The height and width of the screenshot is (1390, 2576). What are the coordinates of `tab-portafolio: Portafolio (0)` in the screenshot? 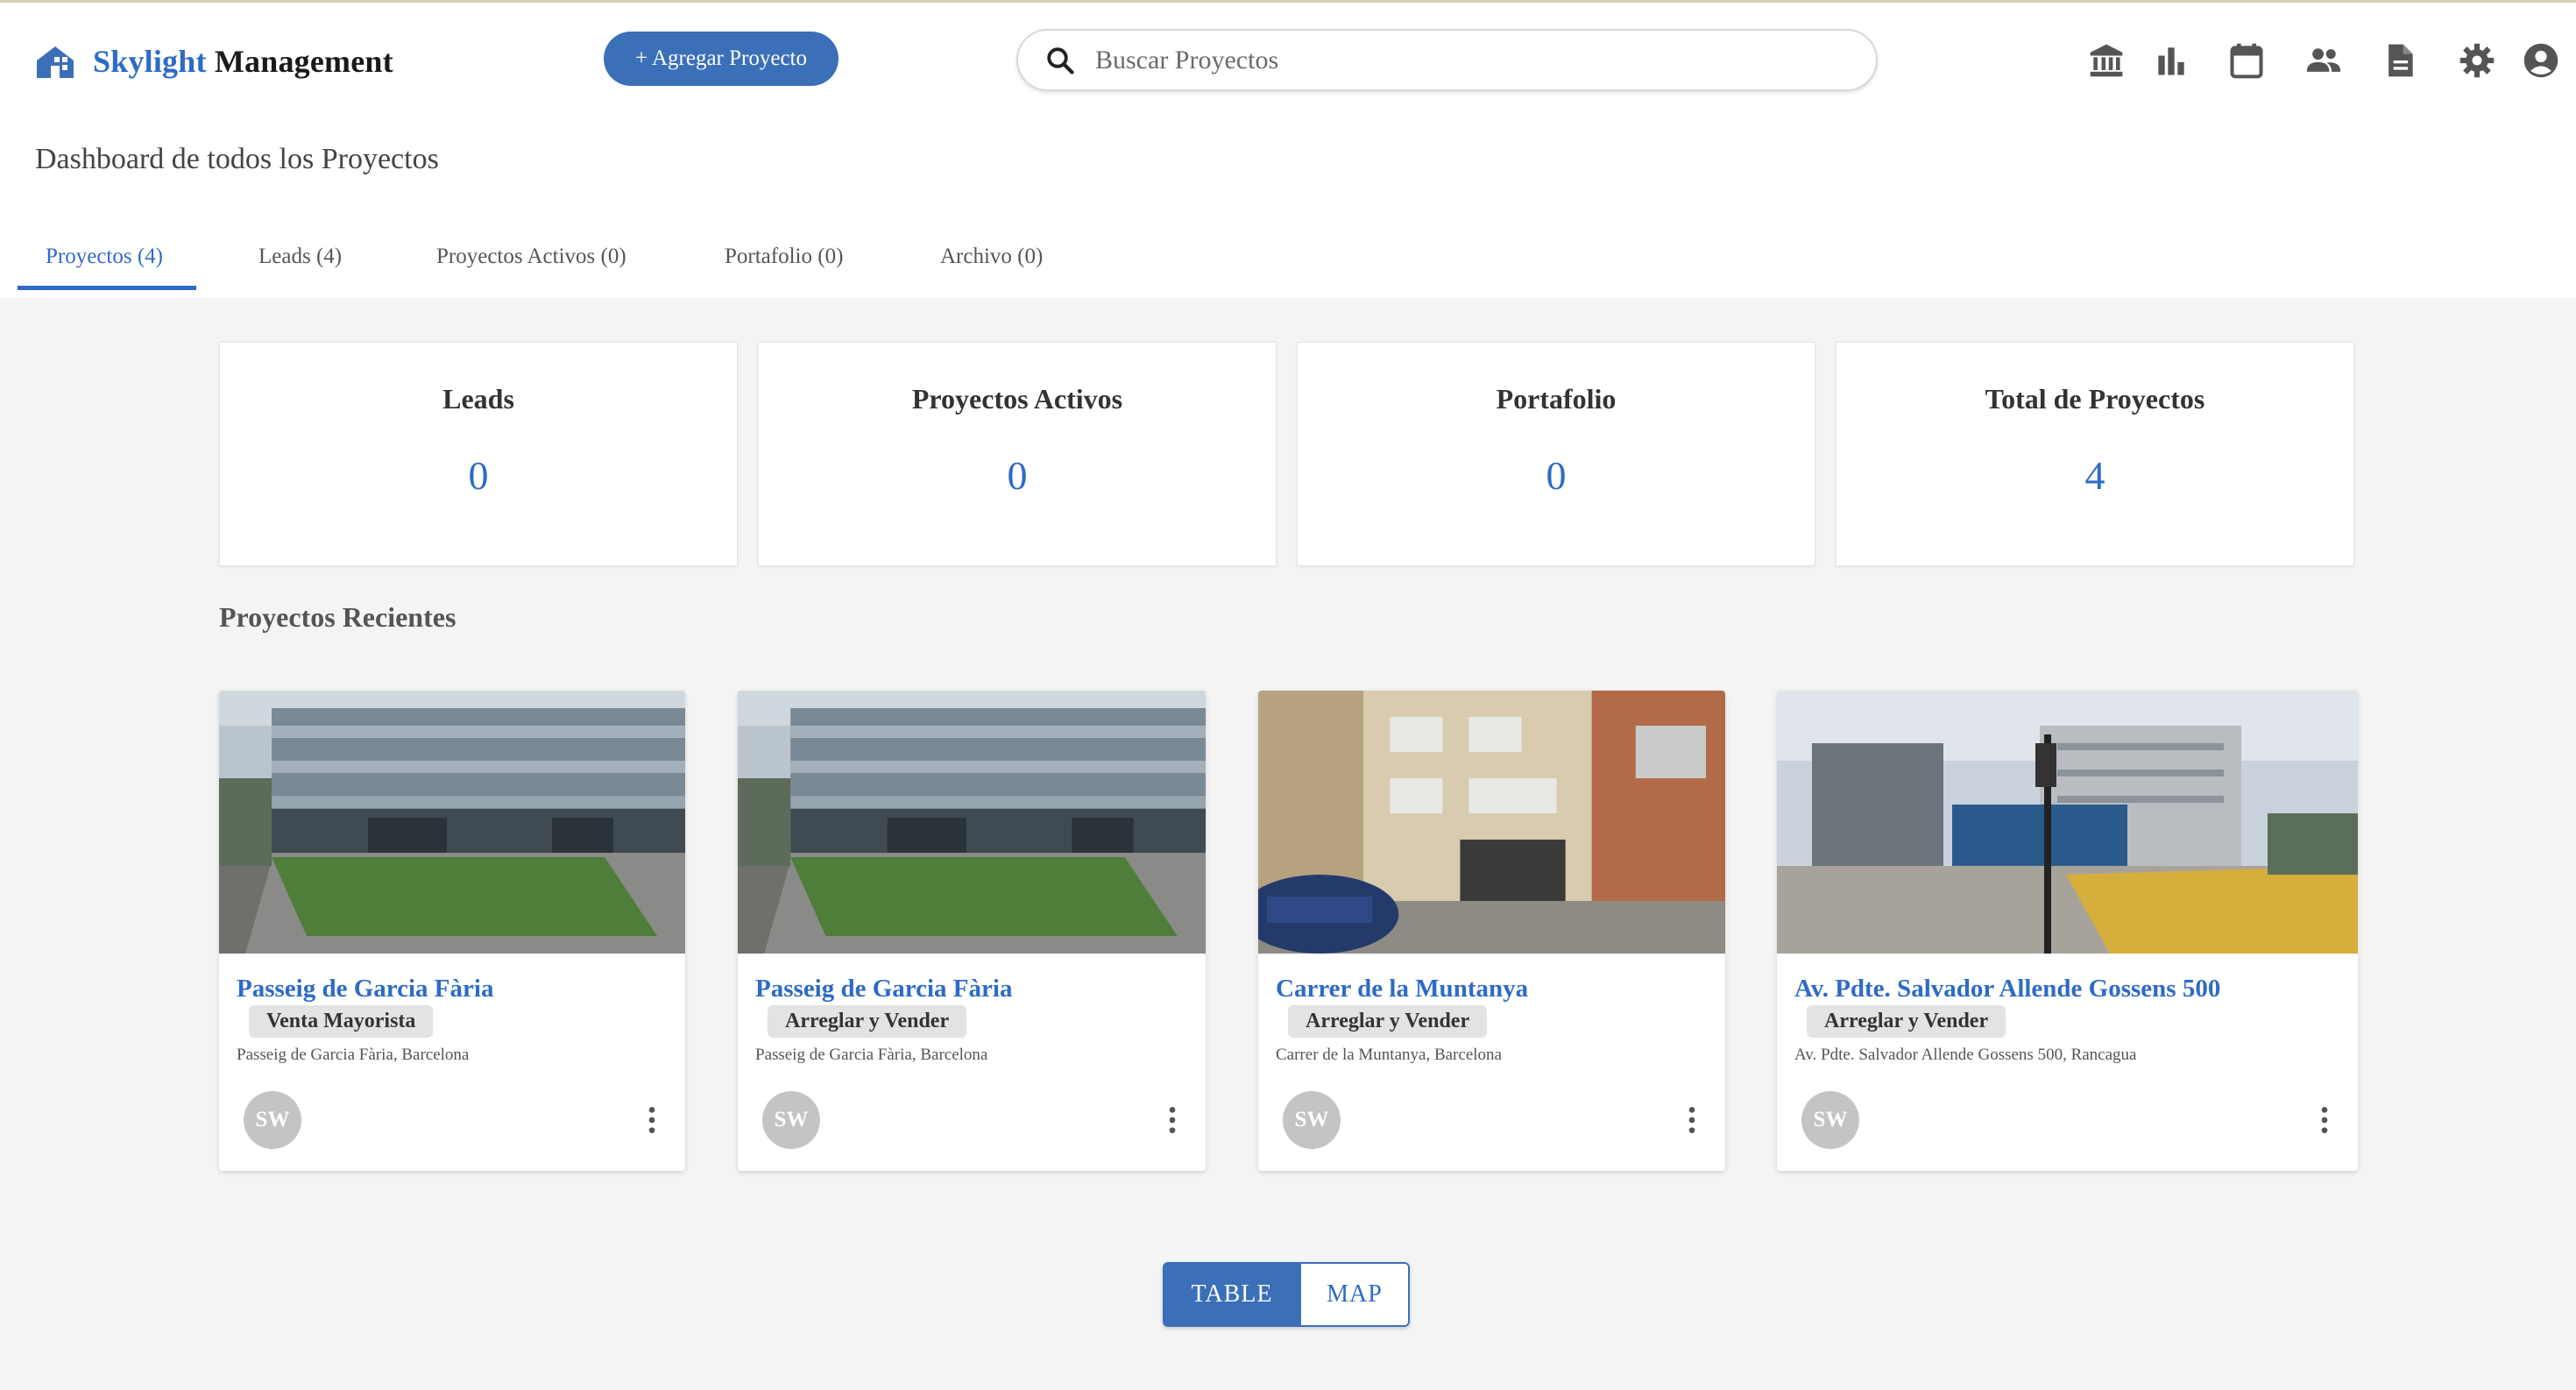 It's located at (784, 257).